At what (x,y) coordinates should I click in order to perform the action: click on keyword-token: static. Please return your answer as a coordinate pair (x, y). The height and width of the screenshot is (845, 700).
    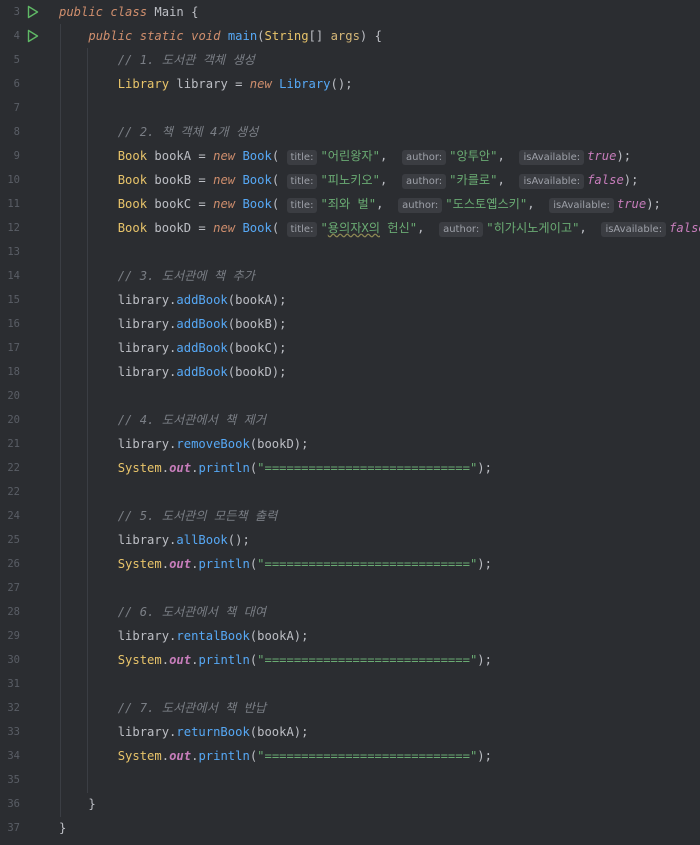
    Looking at the image, I should click on (161, 36).